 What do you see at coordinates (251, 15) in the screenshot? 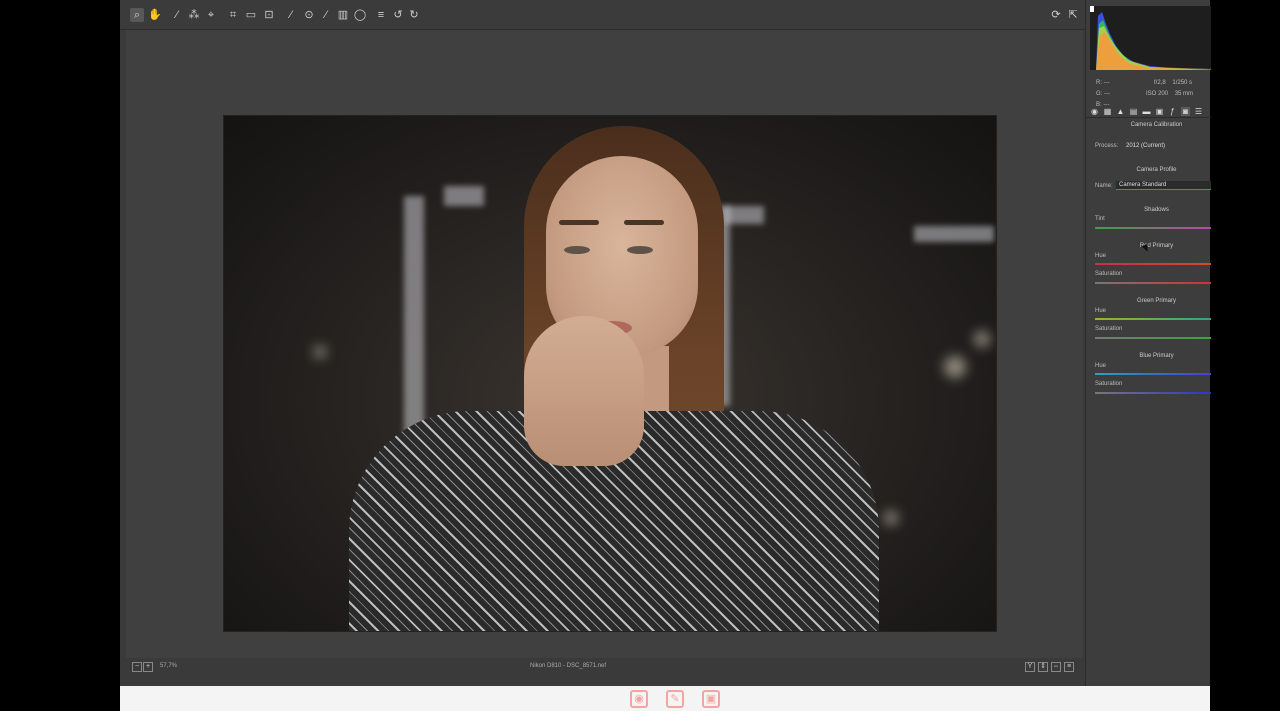
I see `straighten-icon: ▭` at bounding box center [251, 15].